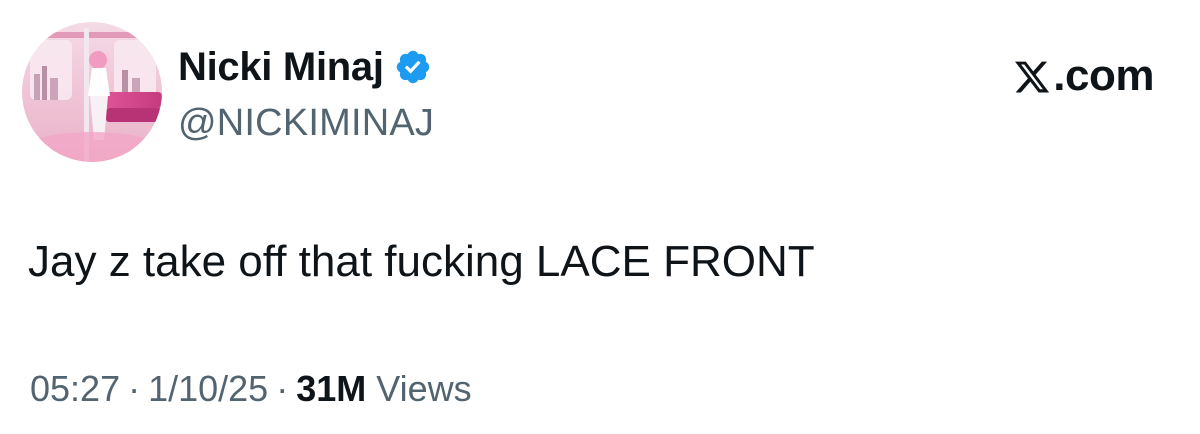  I want to click on avatar, so click(92, 92).